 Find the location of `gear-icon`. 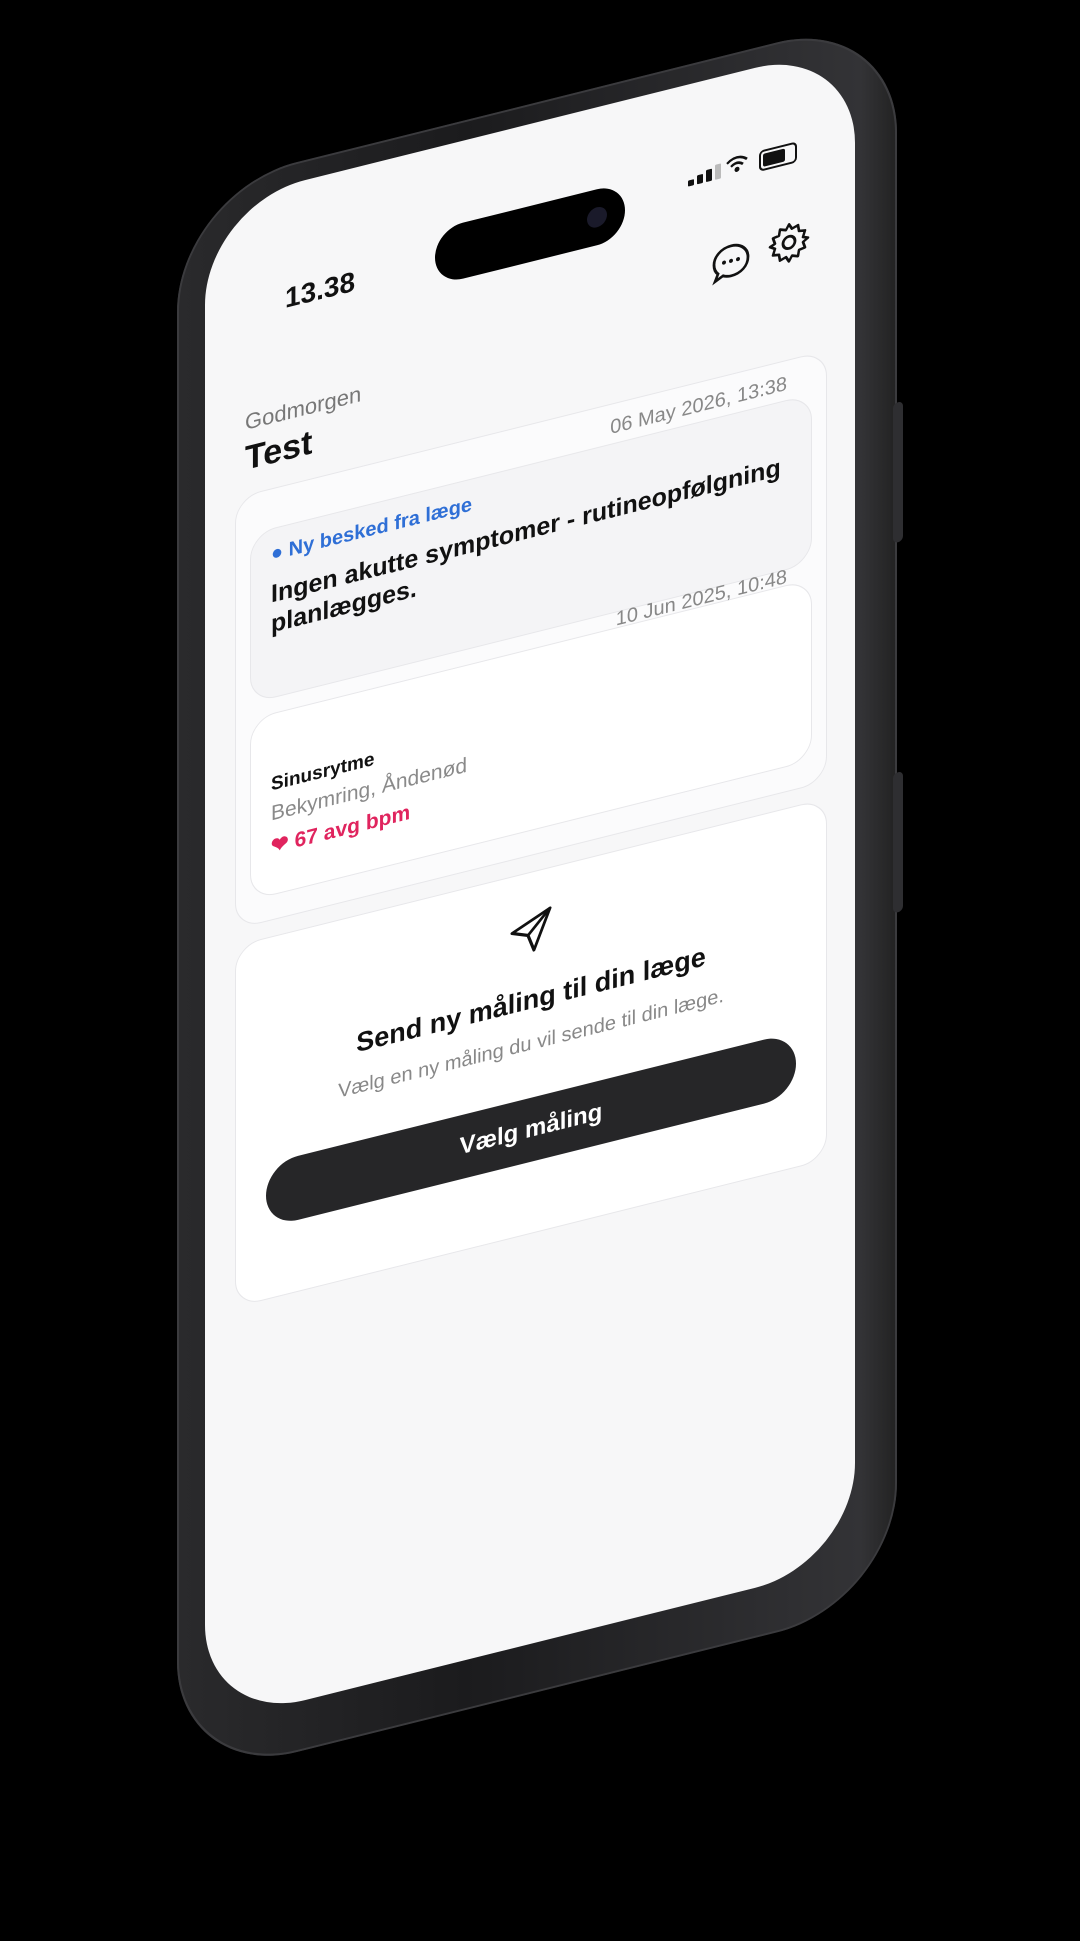

gear-icon is located at coordinates (789, 242).